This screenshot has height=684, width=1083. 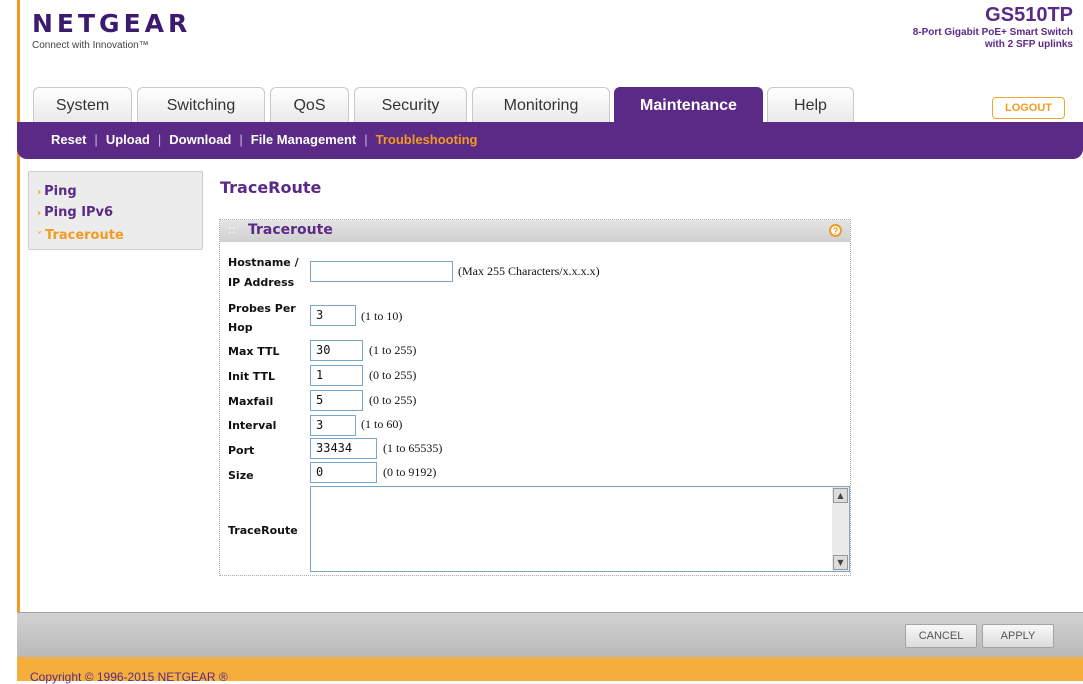 What do you see at coordinates (128, 139) in the screenshot?
I see `subnav-upload: Upload` at bounding box center [128, 139].